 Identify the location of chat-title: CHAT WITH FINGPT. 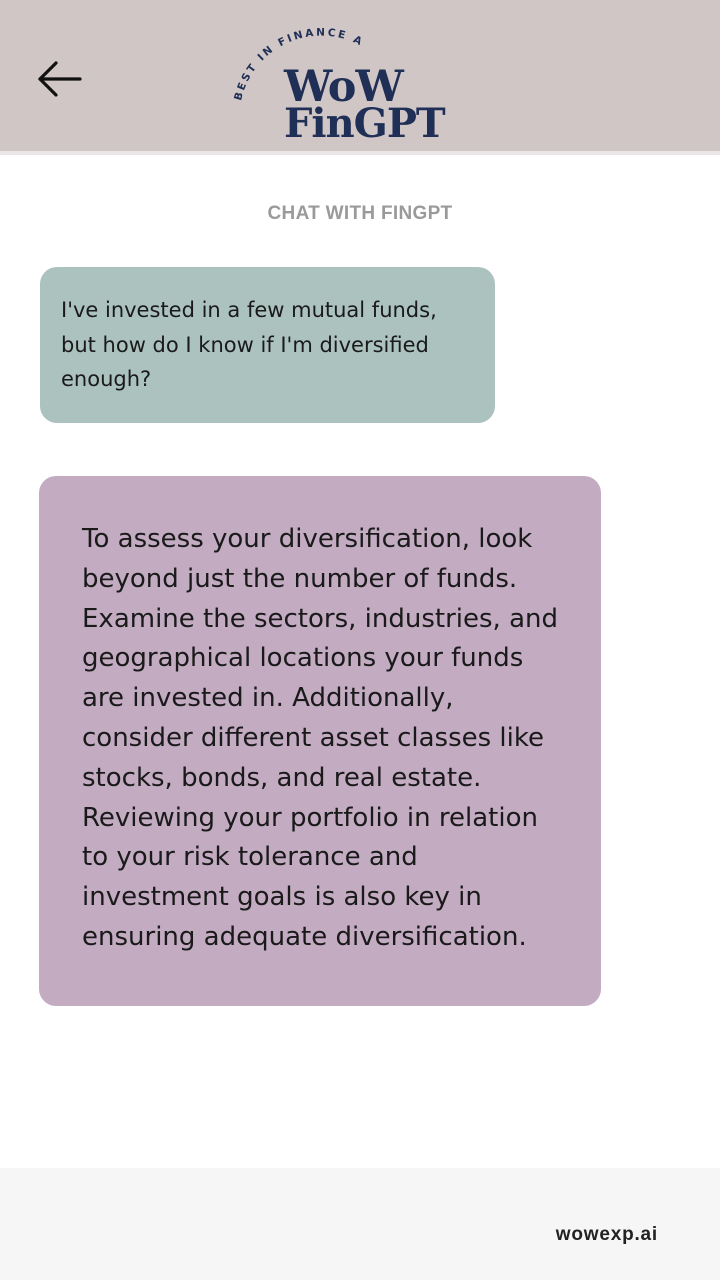
(360, 213).